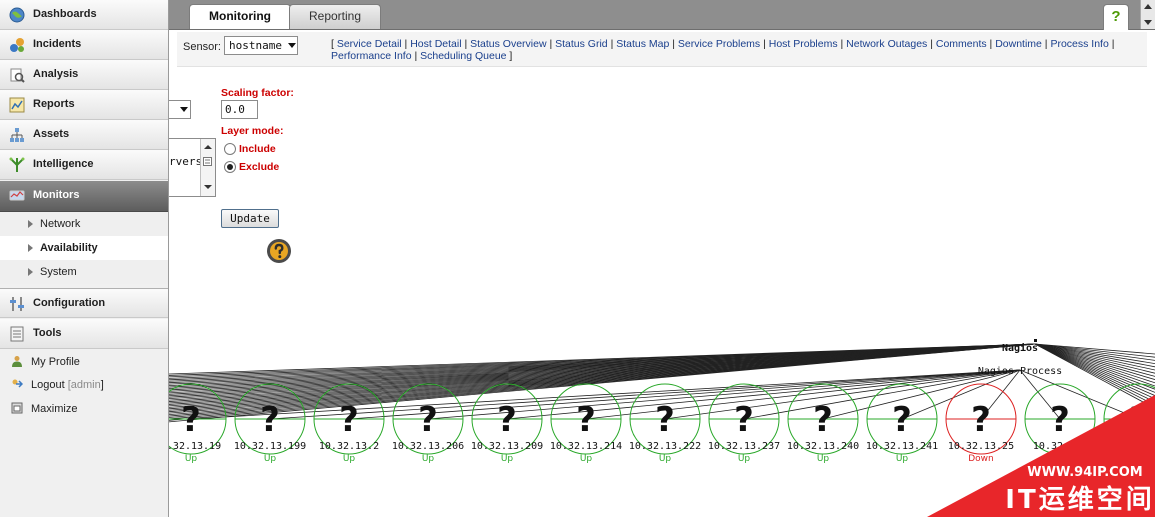  What do you see at coordinates (84, 105) in the screenshot?
I see `sidebar-item-reports: Reports` at bounding box center [84, 105].